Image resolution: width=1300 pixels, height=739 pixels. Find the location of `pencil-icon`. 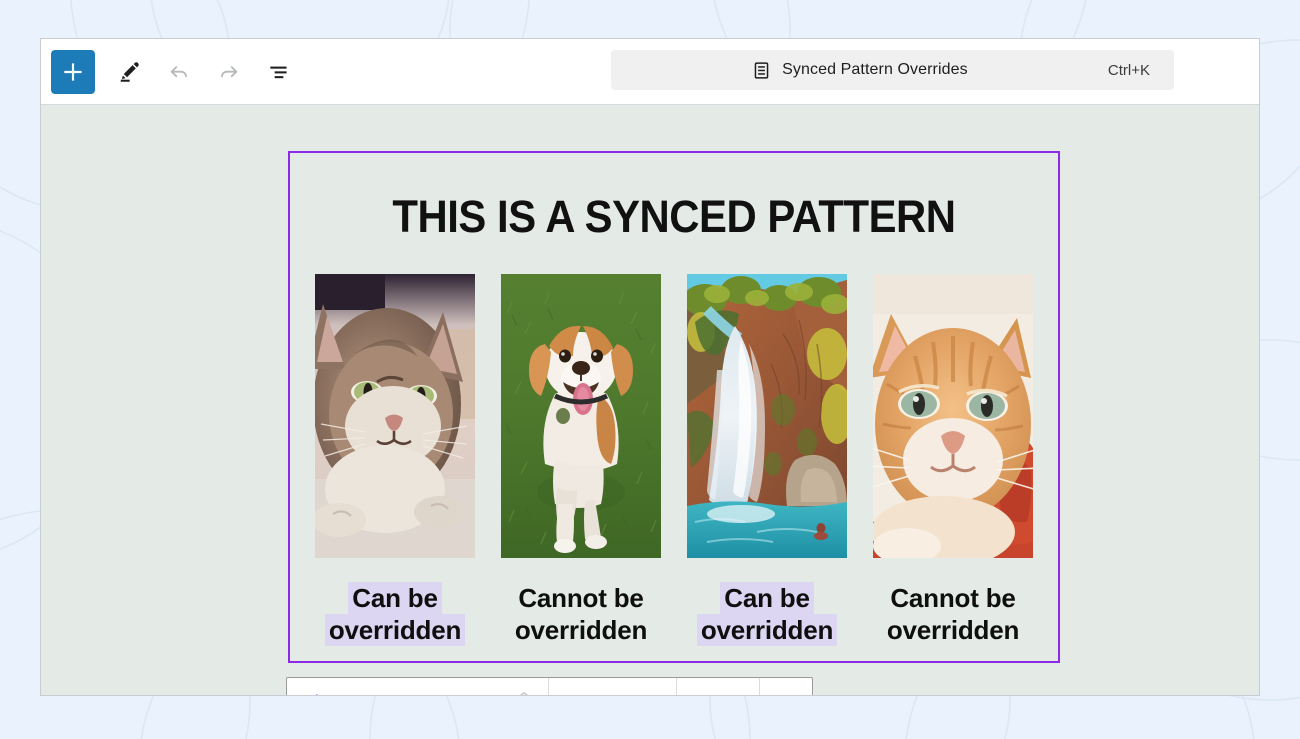

pencil-icon is located at coordinates (129, 71).